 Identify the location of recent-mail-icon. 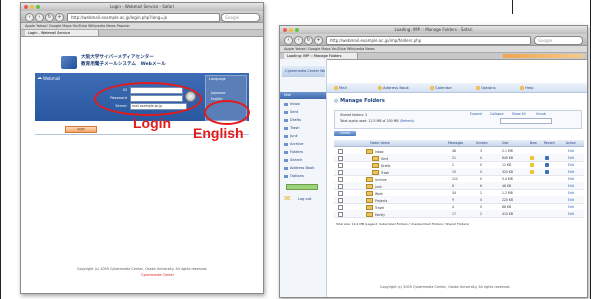
(547, 164).